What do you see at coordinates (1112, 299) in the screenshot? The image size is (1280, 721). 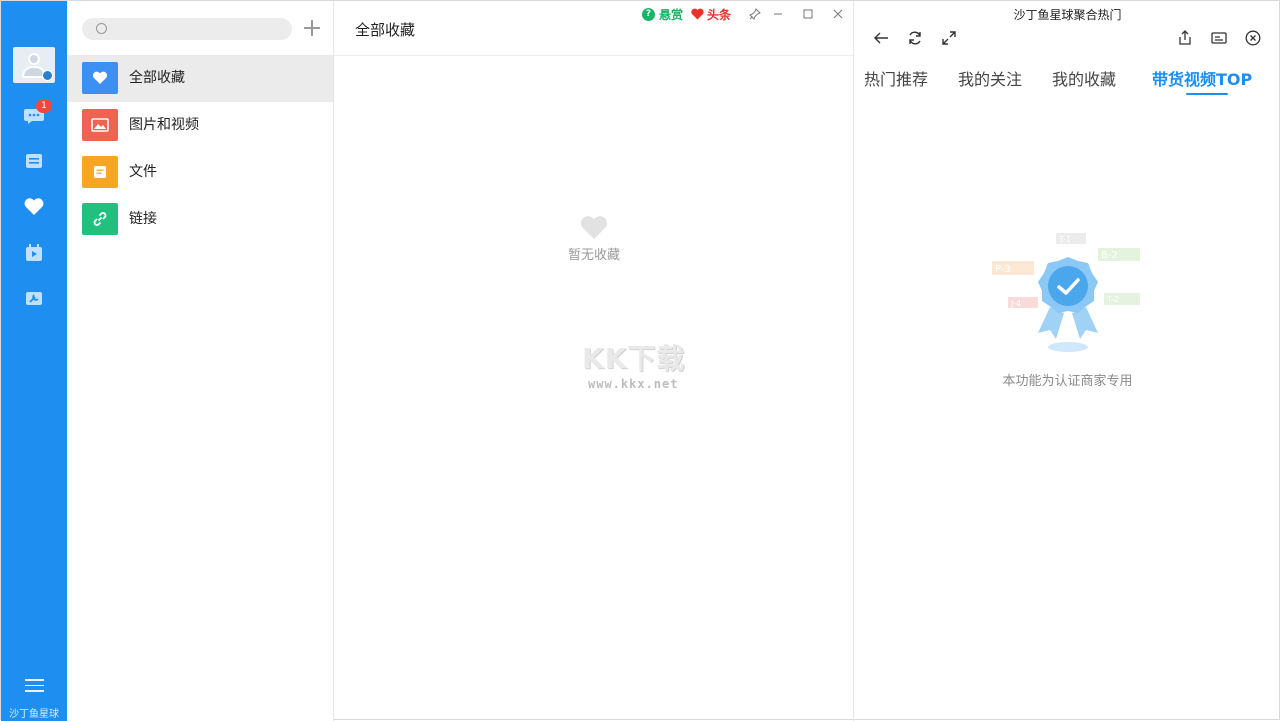 I see `tag-t2: T-2` at bounding box center [1112, 299].